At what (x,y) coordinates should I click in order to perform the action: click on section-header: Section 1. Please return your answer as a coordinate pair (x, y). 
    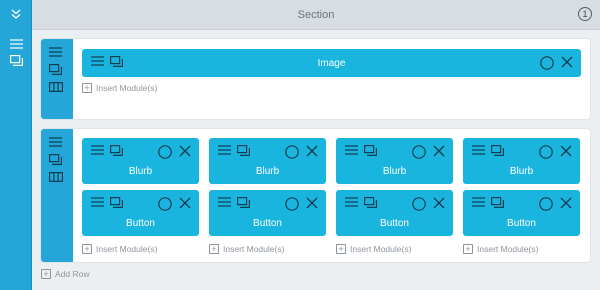
    Looking at the image, I should click on (316, 15).